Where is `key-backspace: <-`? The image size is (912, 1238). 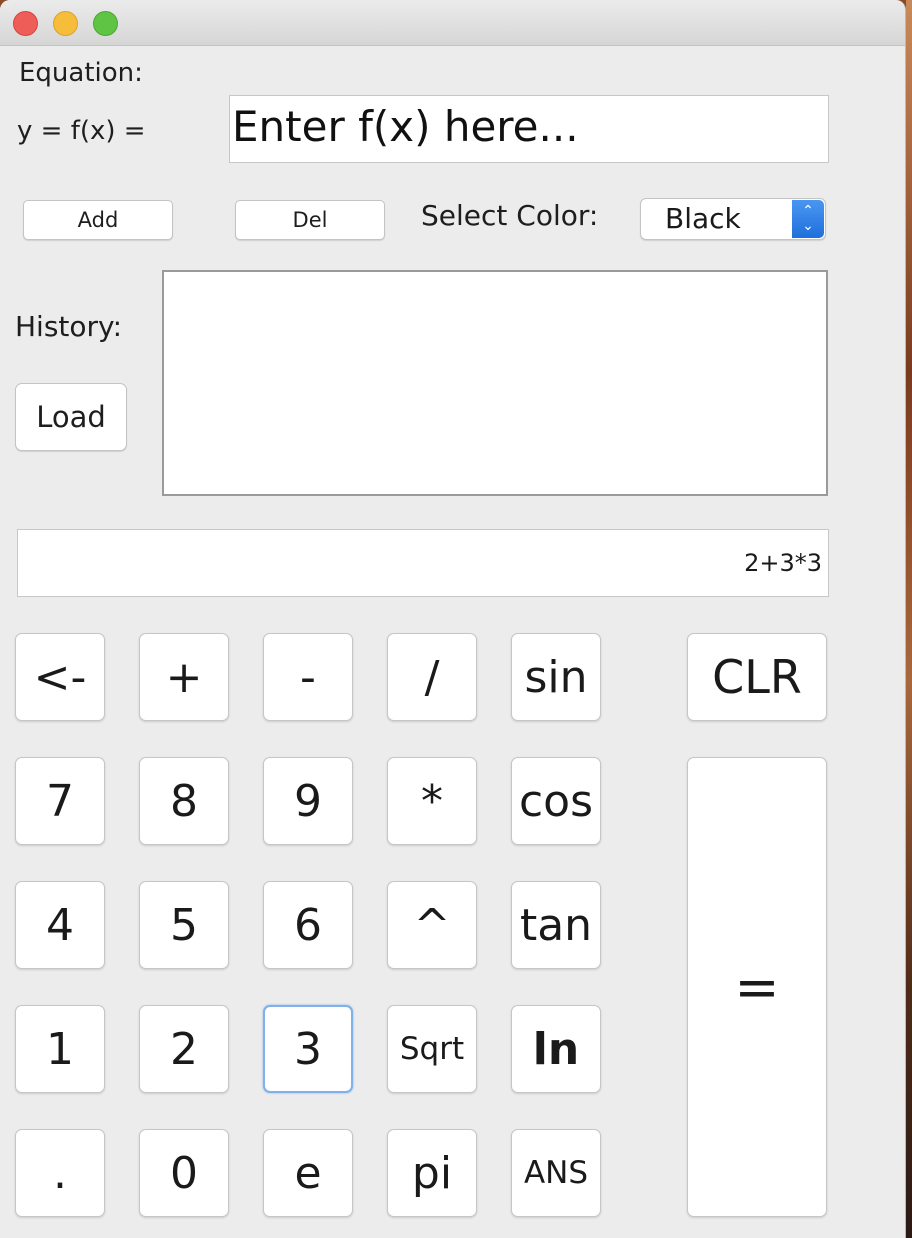 key-backspace: <- is located at coordinates (60, 677).